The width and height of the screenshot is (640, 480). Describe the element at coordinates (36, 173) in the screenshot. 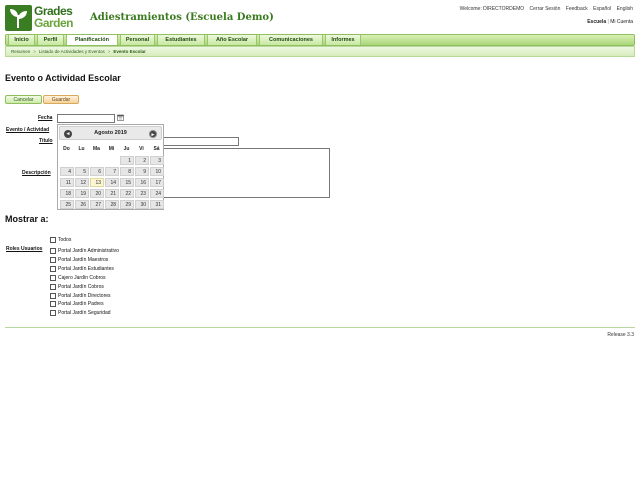

I see `descripcion-label: Descripción` at that location.